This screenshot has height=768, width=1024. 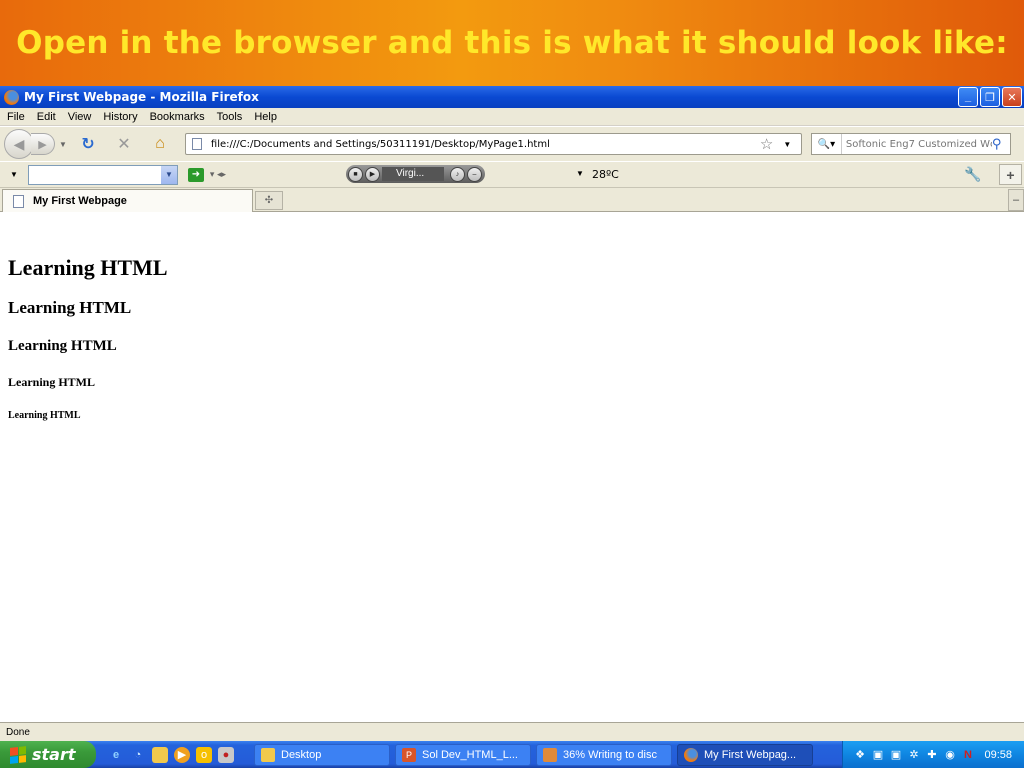 What do you see at coordinates (968, 755) in the screenshot?
I see `norton-tray-icon: N` at bounding box center [968, 755].